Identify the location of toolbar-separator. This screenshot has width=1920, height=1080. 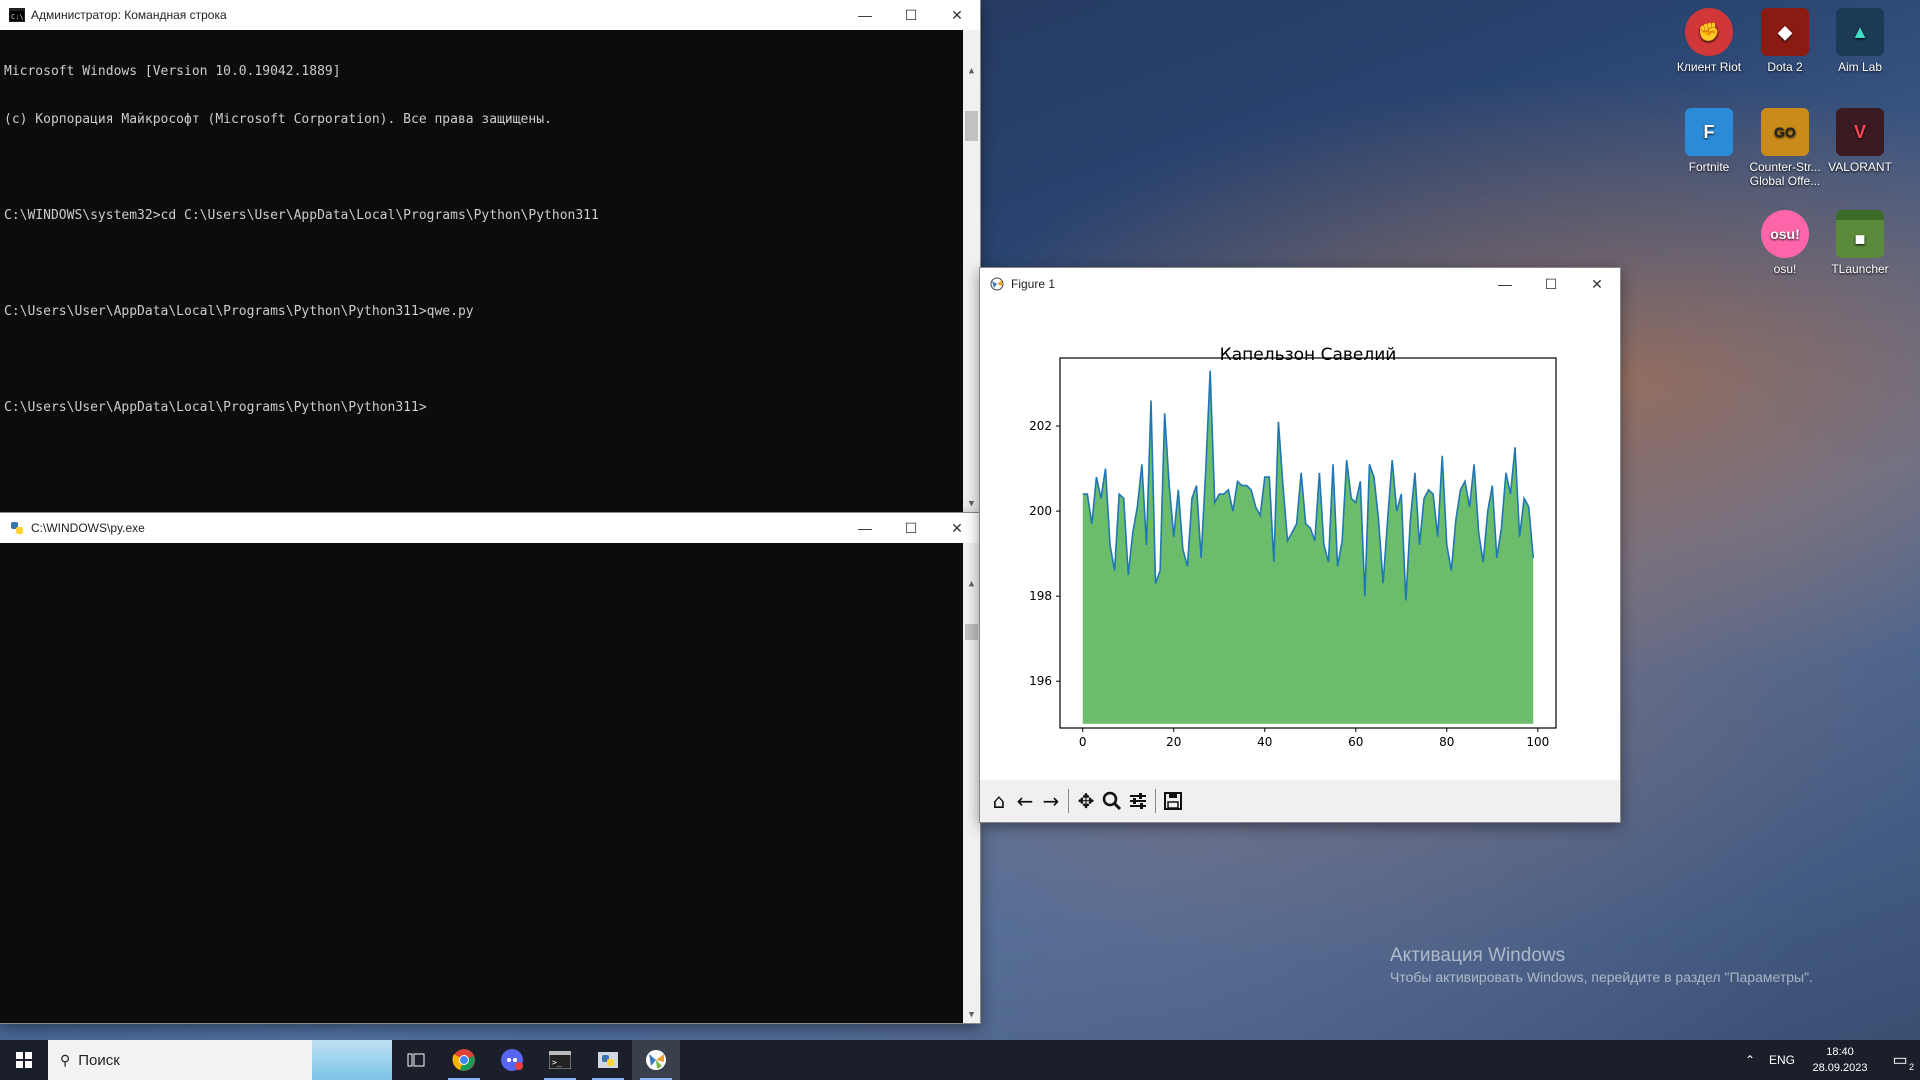
(1155, 801).